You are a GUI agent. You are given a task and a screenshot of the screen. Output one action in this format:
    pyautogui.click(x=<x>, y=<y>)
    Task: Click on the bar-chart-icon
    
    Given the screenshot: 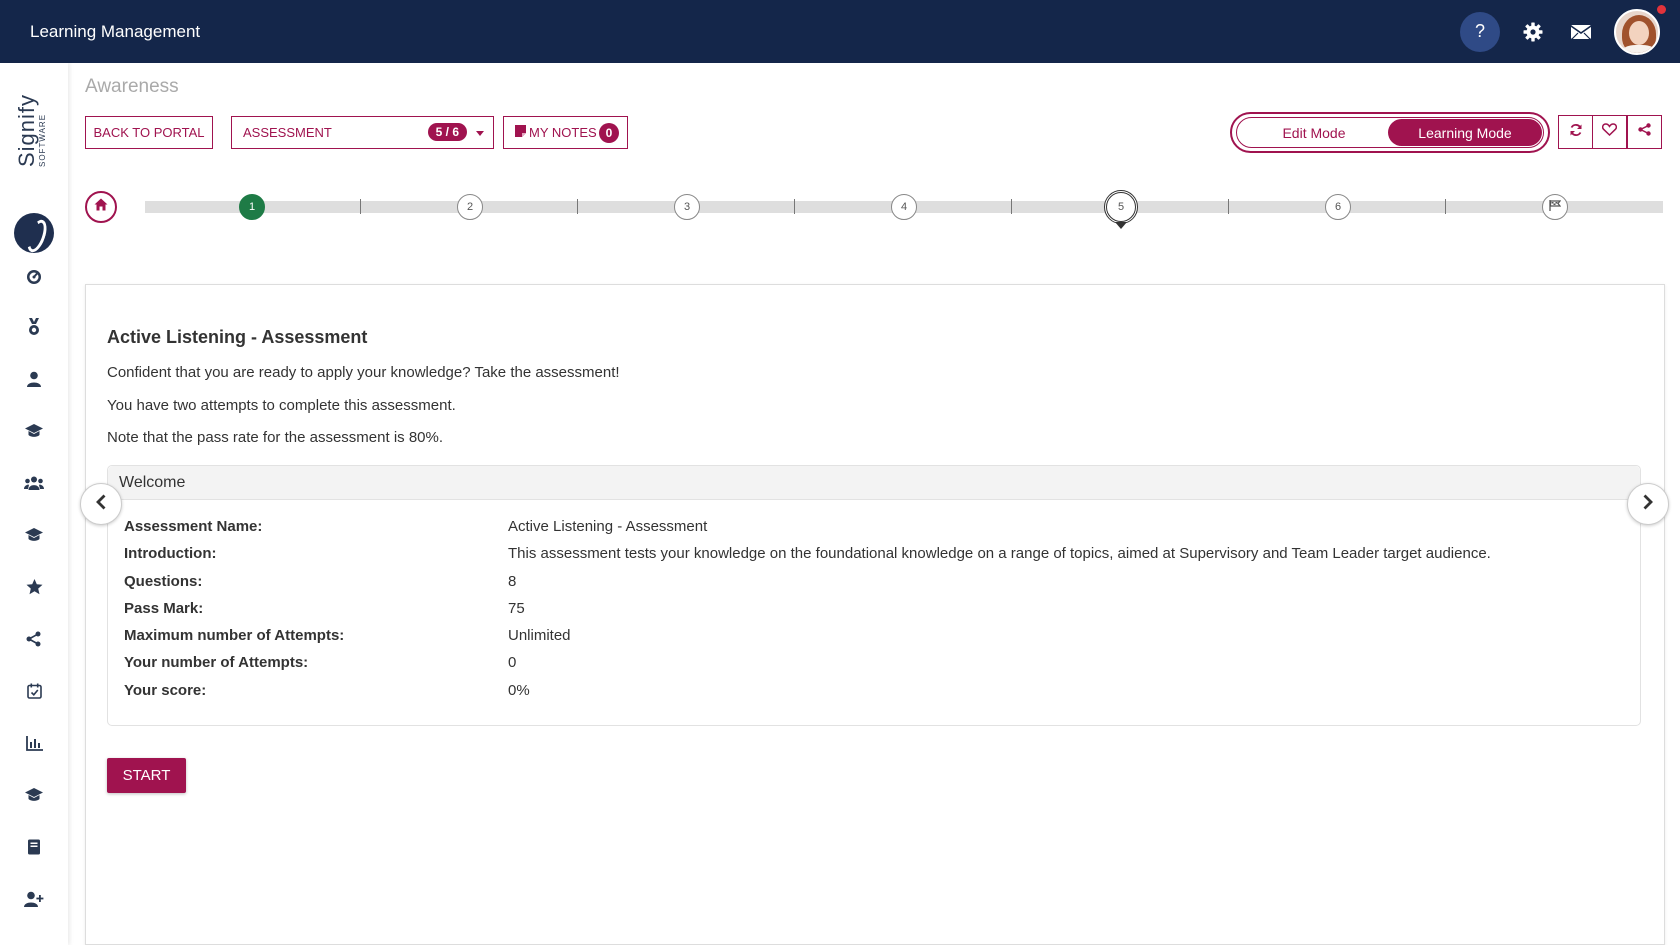 What is the action you would take?
    pyautogui.click(x=34, y=743)
    